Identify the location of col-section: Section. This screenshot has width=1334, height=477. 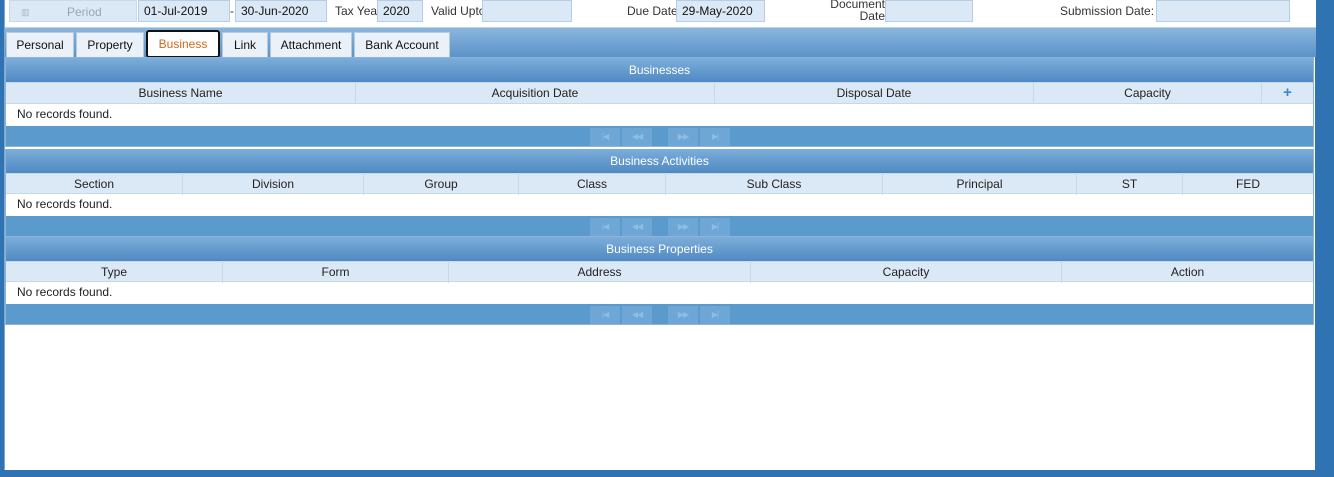
(94, 184).